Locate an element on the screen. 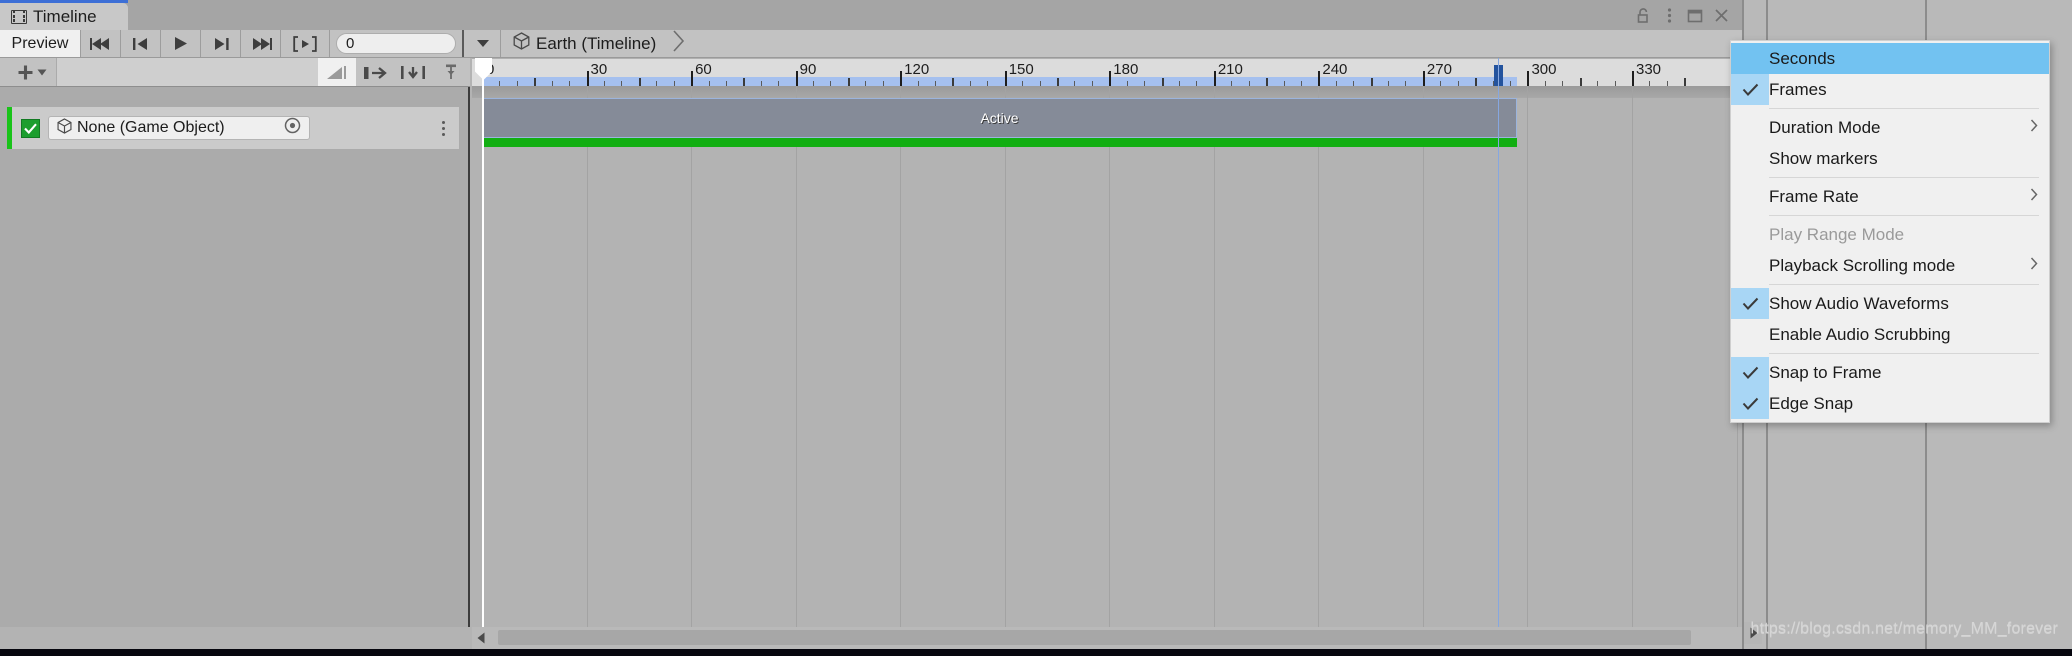 The image size is (2072, 656). track-color-accent is located at coordinates (9, 128).